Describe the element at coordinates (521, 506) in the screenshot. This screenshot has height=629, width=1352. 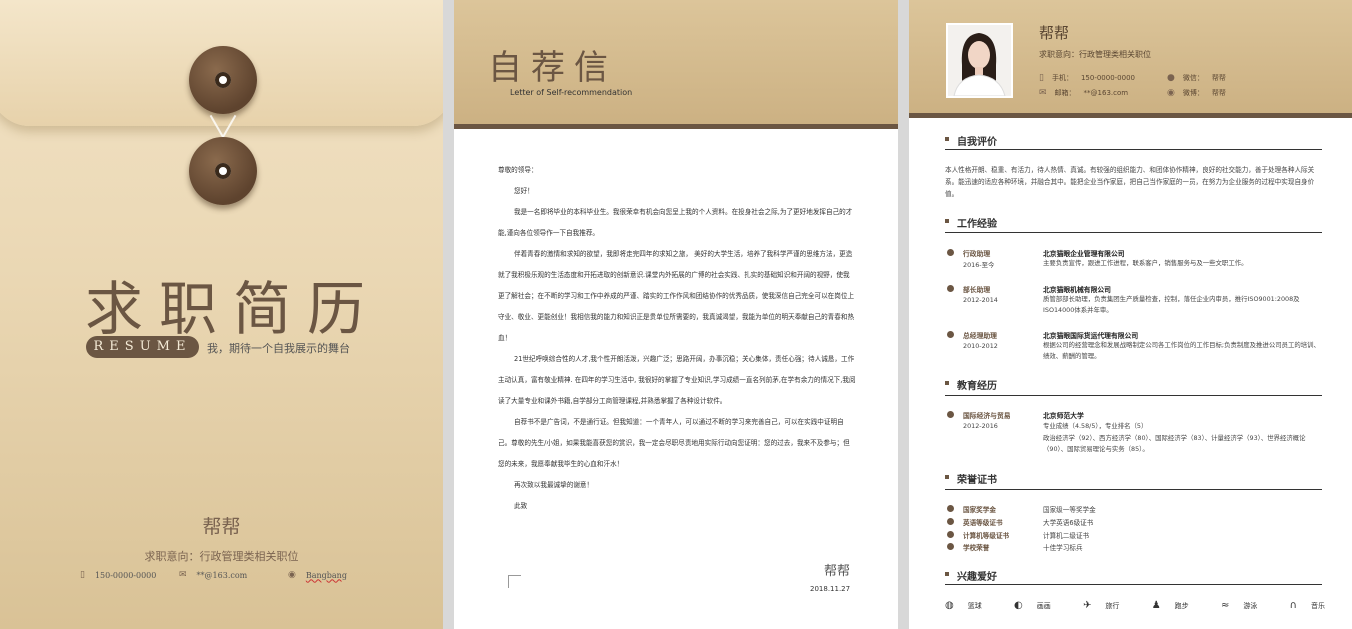
I see `letter-closing: 此致` at that location.